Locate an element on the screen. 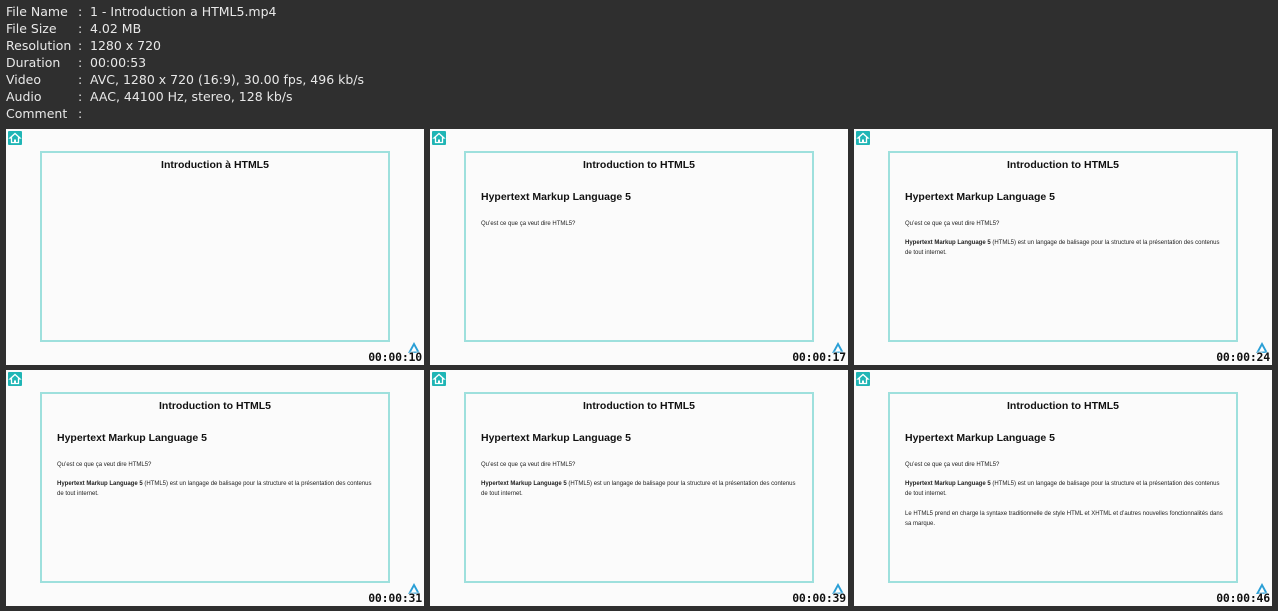 This screenshot has width=1278, height=611. meta-label: File Size is located at coordinates (31, 28).